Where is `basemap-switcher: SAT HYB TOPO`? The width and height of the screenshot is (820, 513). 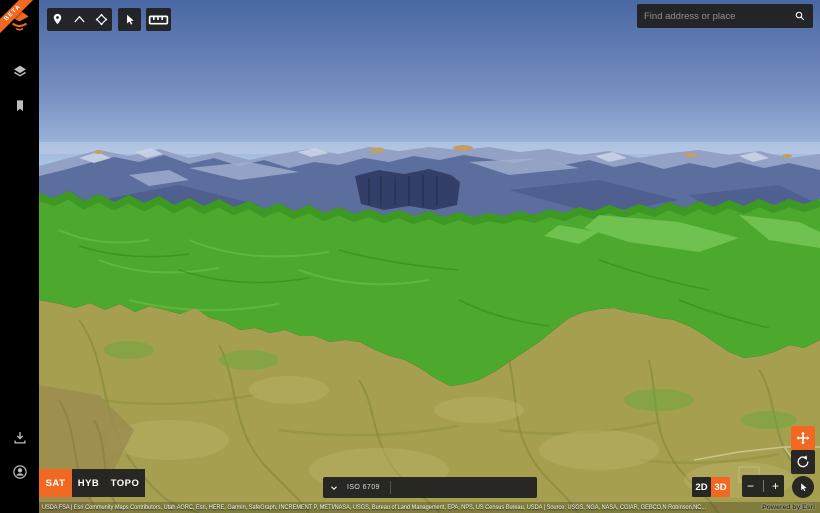
basemap-switcher: SAT HYB TOPO is located at coordinates (92, 483).